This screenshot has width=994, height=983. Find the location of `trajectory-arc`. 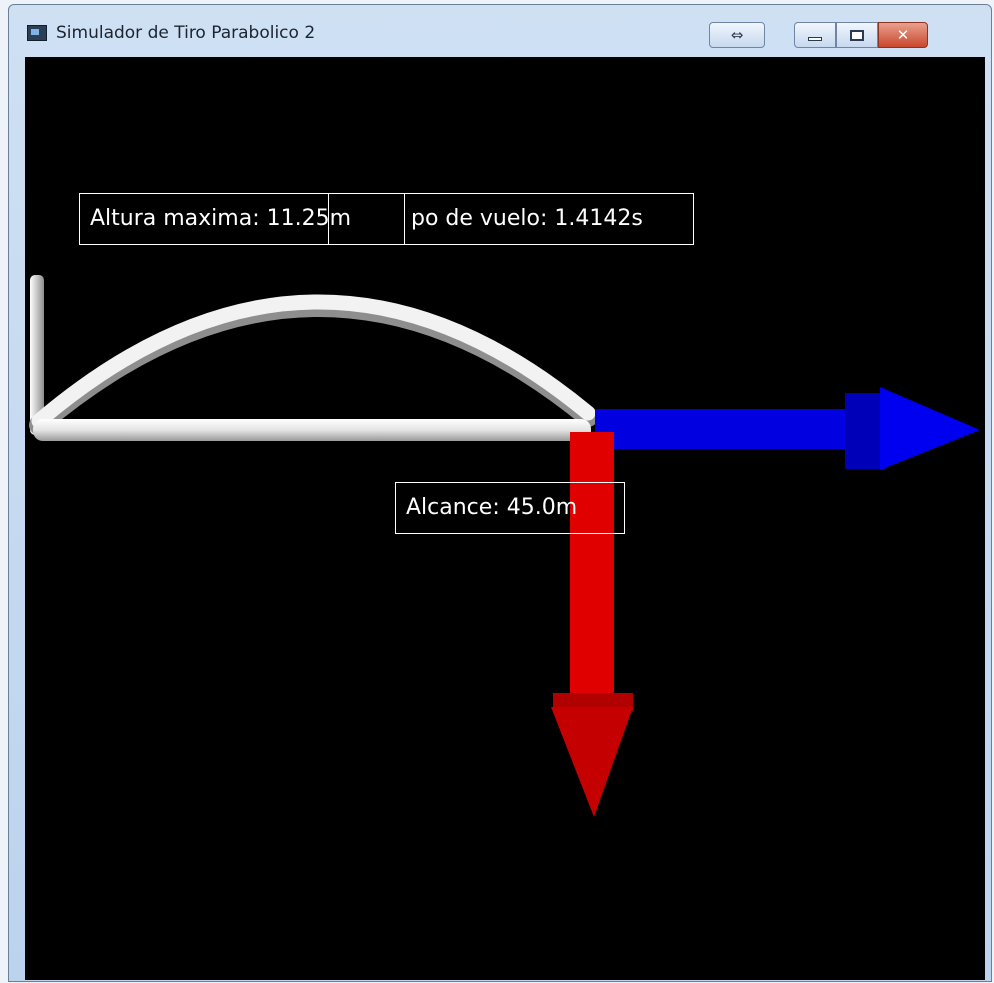

trajectory-arc is located at coordinates (313, 361).